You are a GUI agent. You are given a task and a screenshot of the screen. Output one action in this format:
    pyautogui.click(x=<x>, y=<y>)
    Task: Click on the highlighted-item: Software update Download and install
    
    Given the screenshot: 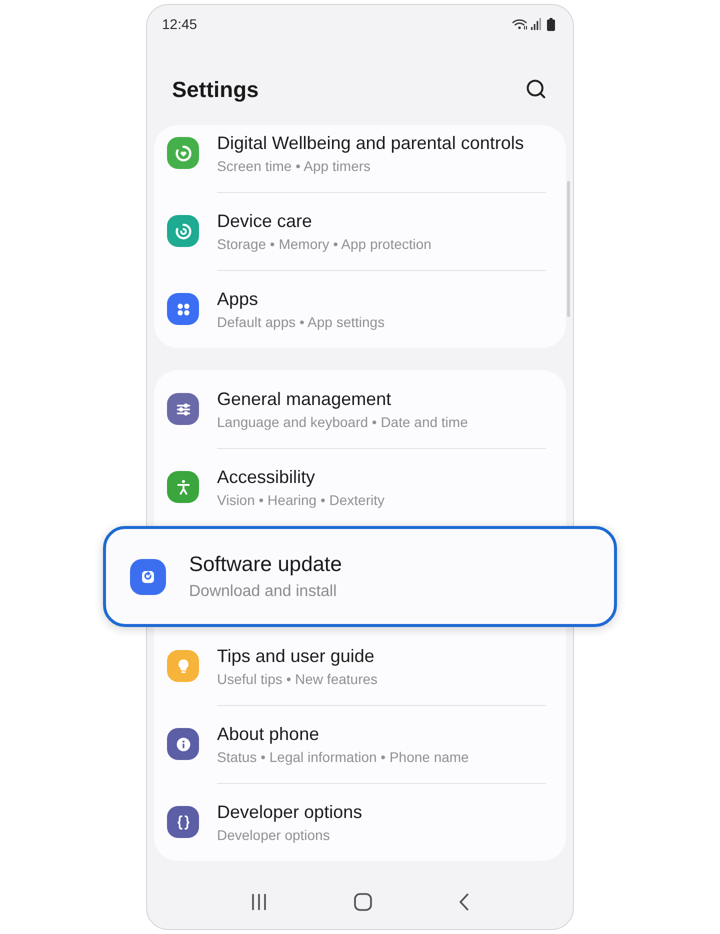 What is the action you would take?
    pyautogui.click(x=360, y=576)
    